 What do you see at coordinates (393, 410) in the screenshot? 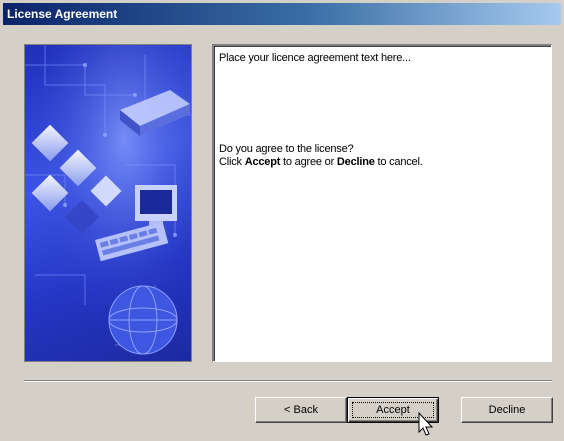
I see `accept-button-label: Accept` at bounding box center [393, 410].